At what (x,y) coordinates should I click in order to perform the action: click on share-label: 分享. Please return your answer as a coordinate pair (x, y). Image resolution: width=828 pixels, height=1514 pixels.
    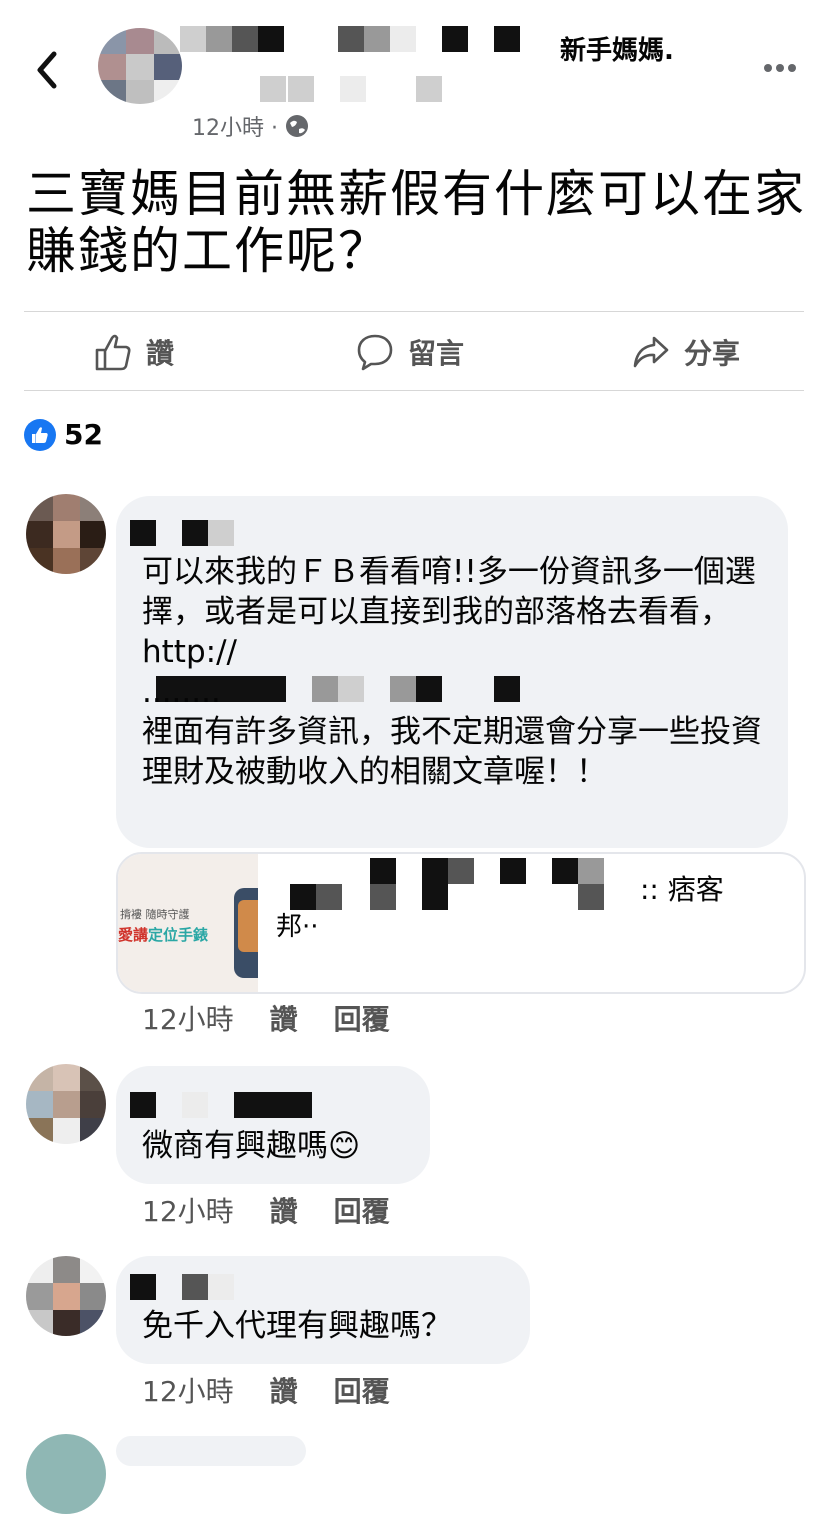
    Looking at the image, I should click on (712, 353).